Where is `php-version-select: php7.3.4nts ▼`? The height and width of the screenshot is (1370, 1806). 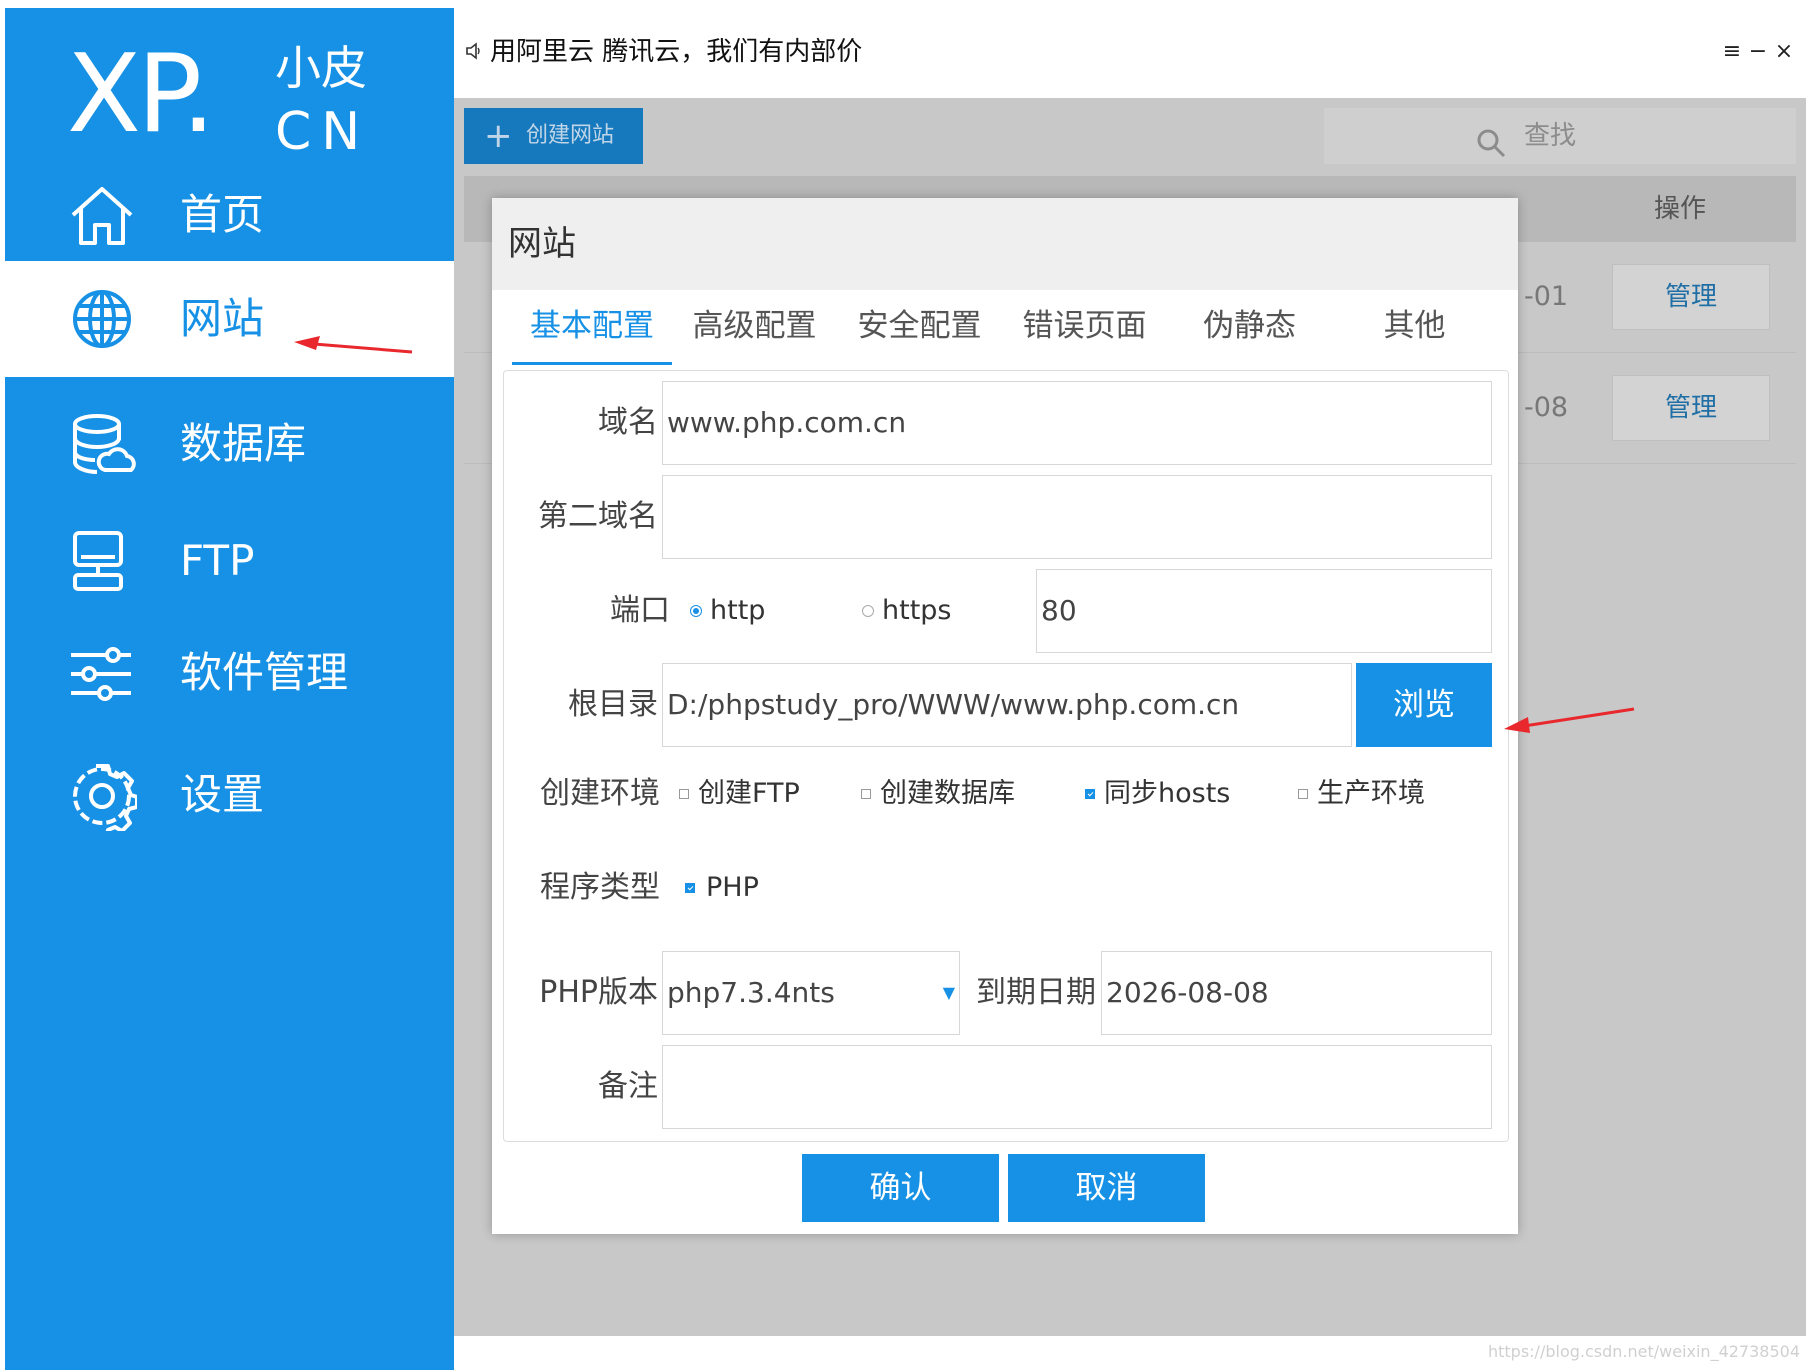 php-version-select: php7.3.4nts ▼ is located at coordinates (811, 993).